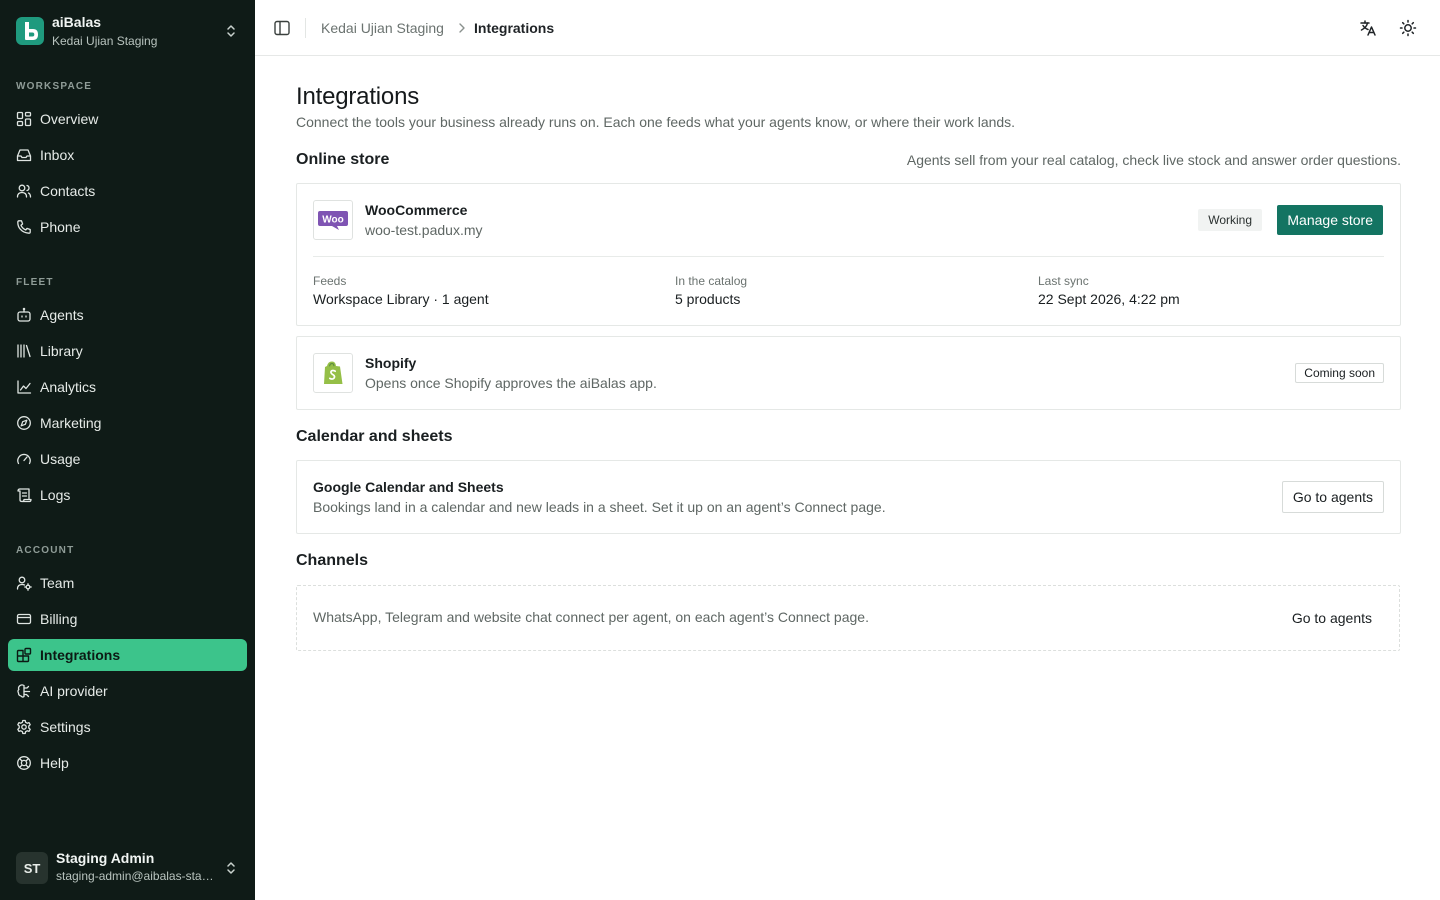 The height and width of the screenshot is (900, 1440). What do you see at coordinates (127, 583) in the screenshot?
I see `sidebar-item-team: Team` at bounding box center [127, 583].